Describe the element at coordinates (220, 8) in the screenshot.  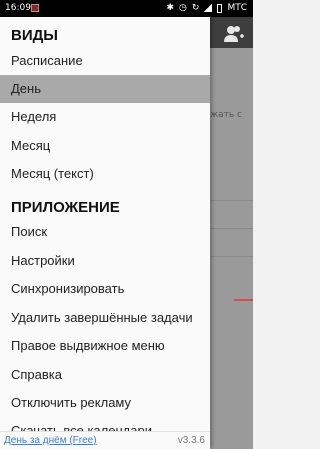
I see `battery-icon` at that location.